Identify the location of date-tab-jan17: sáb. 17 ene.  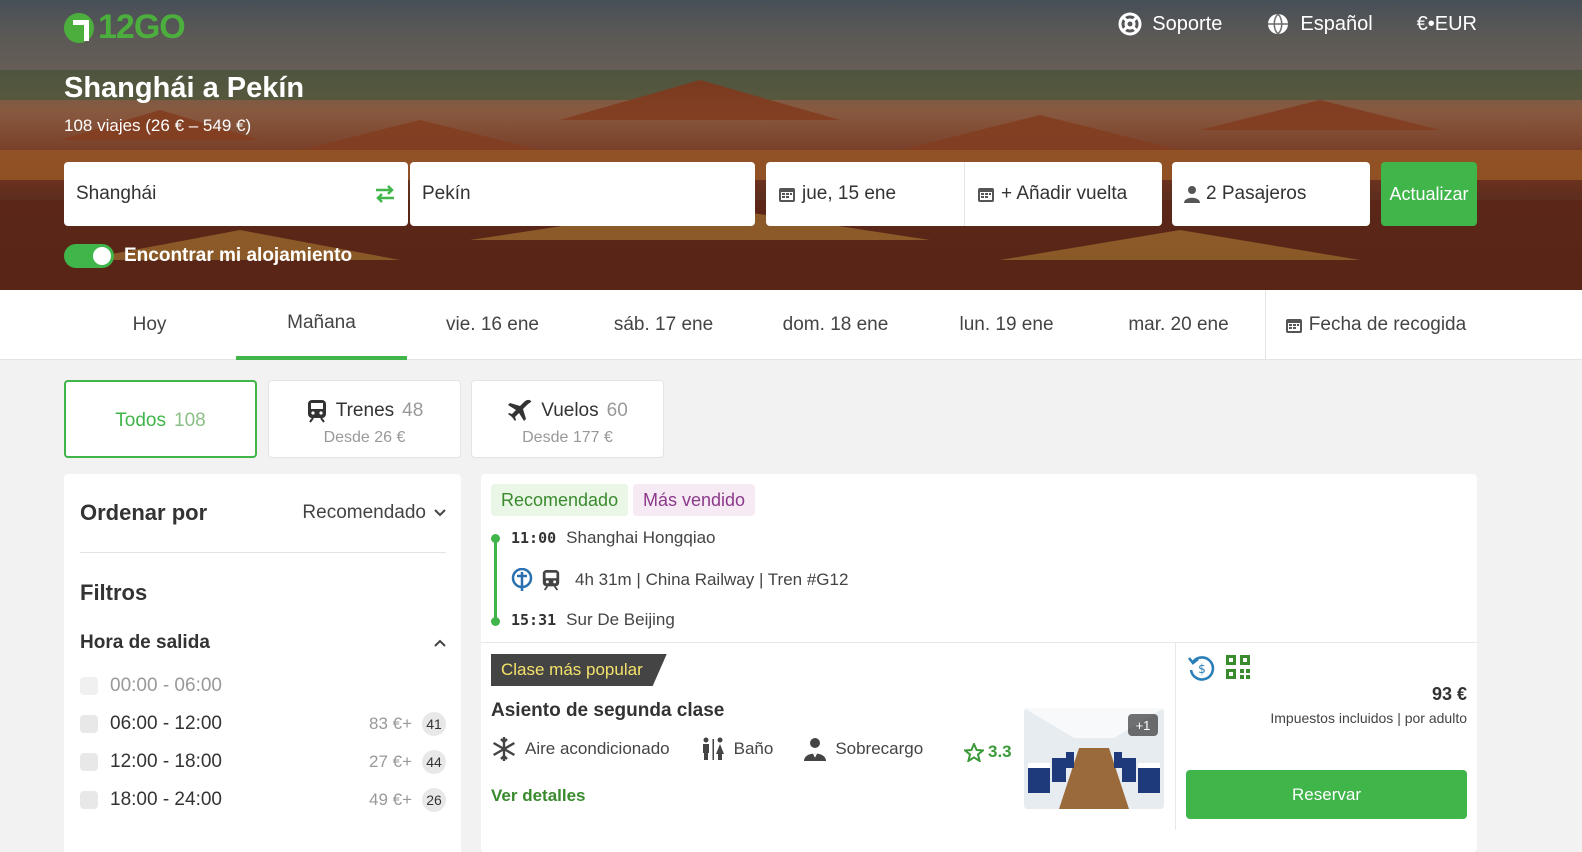
(663, 325).